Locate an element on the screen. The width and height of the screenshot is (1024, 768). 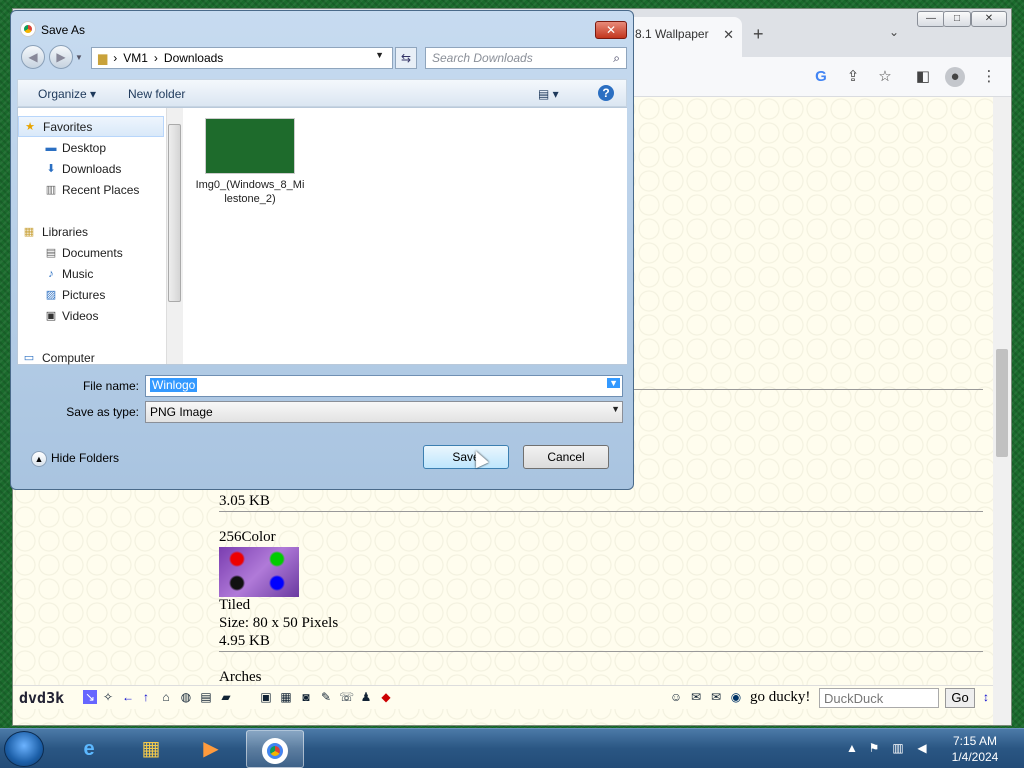
desktop-icon: ▬ is located at coordinates (51, 148).